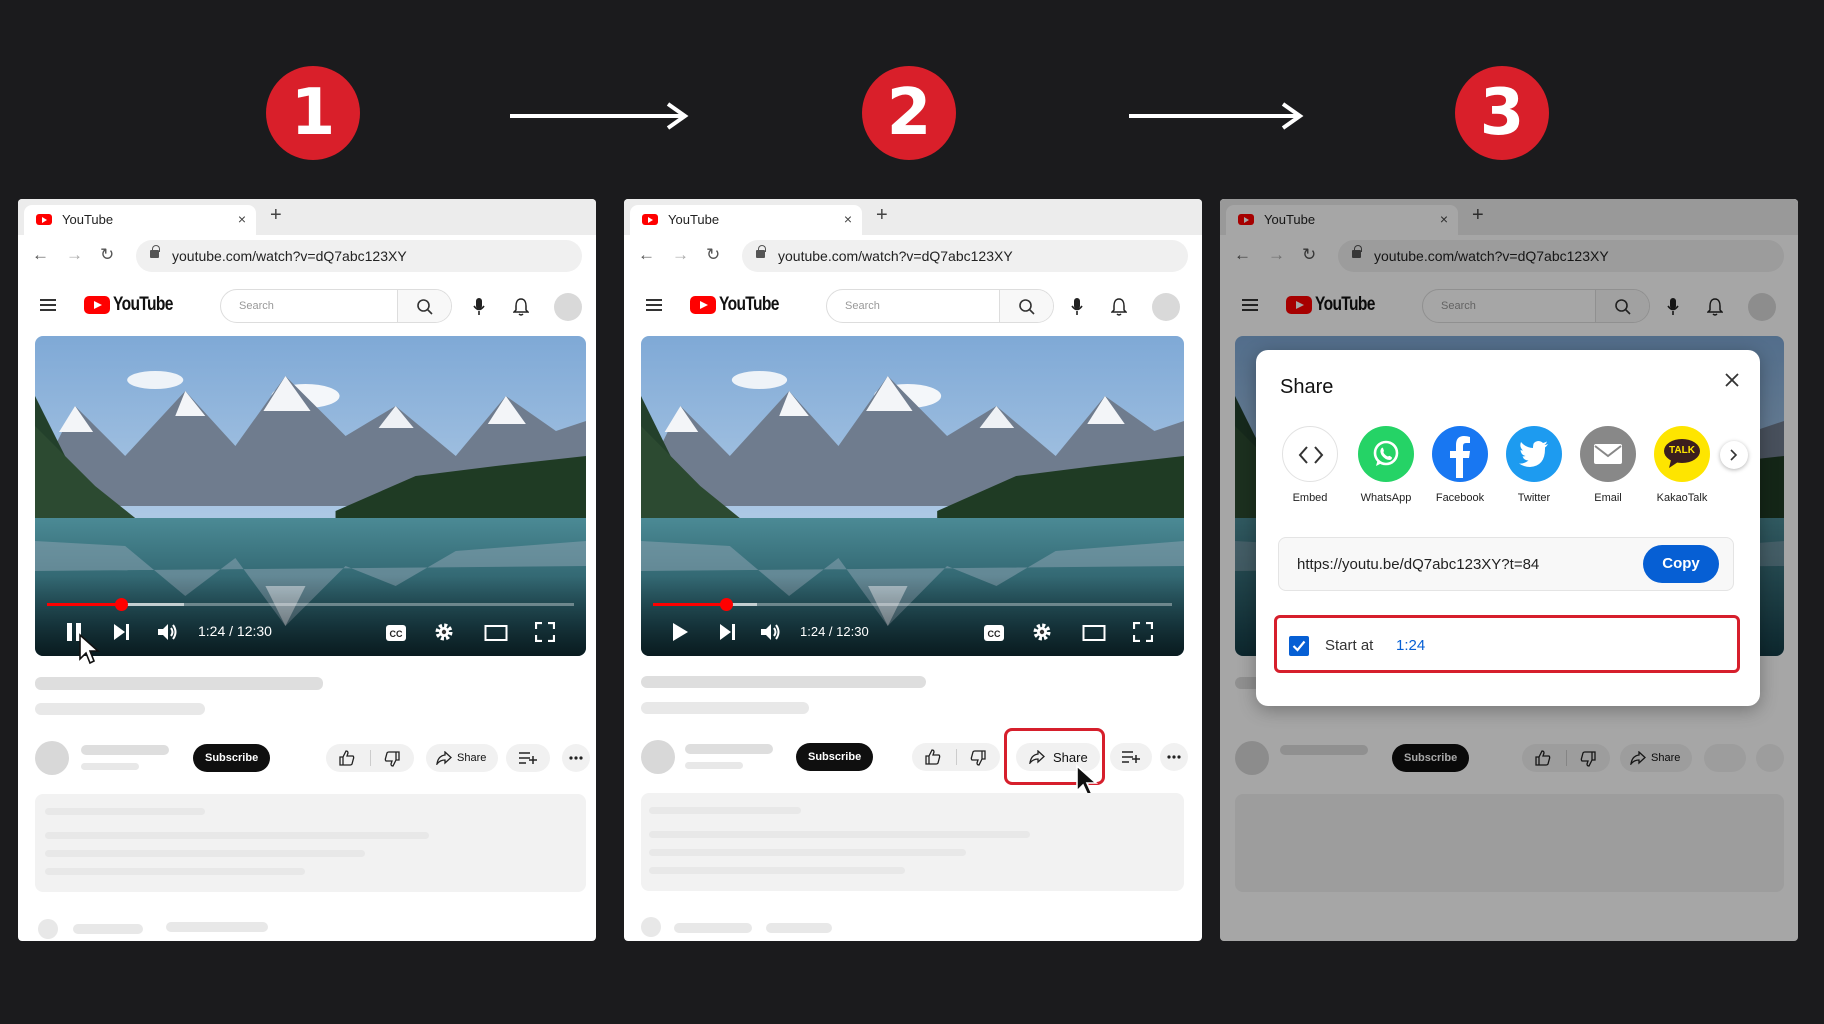 This screenshot has height=1024, width=1824. What do you see at coordinates (1608, 498) in the screenshot?
I see `share-option-label: Email` at bounding box center [1608, 498].